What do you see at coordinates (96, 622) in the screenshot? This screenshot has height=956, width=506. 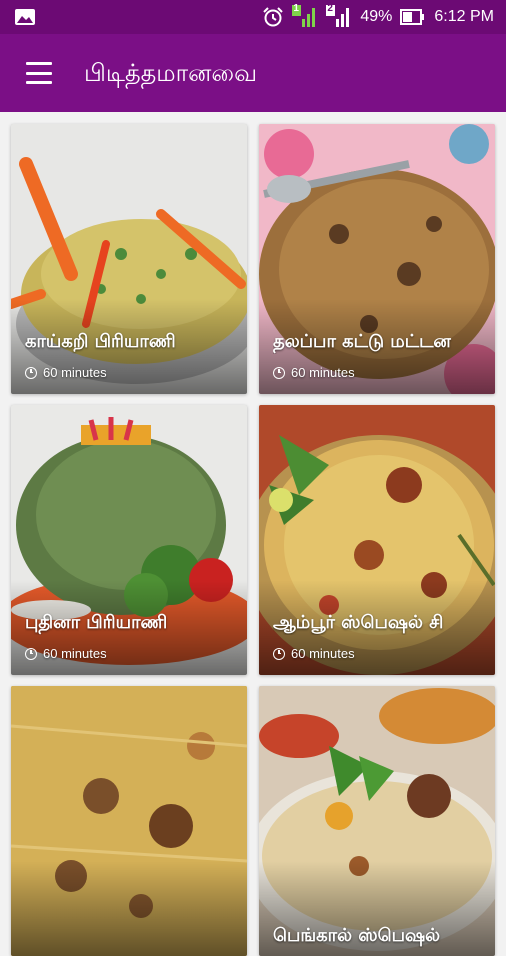 I see `recipe-title: புதினா பிரியாணி` at bounding box center [96, 622].